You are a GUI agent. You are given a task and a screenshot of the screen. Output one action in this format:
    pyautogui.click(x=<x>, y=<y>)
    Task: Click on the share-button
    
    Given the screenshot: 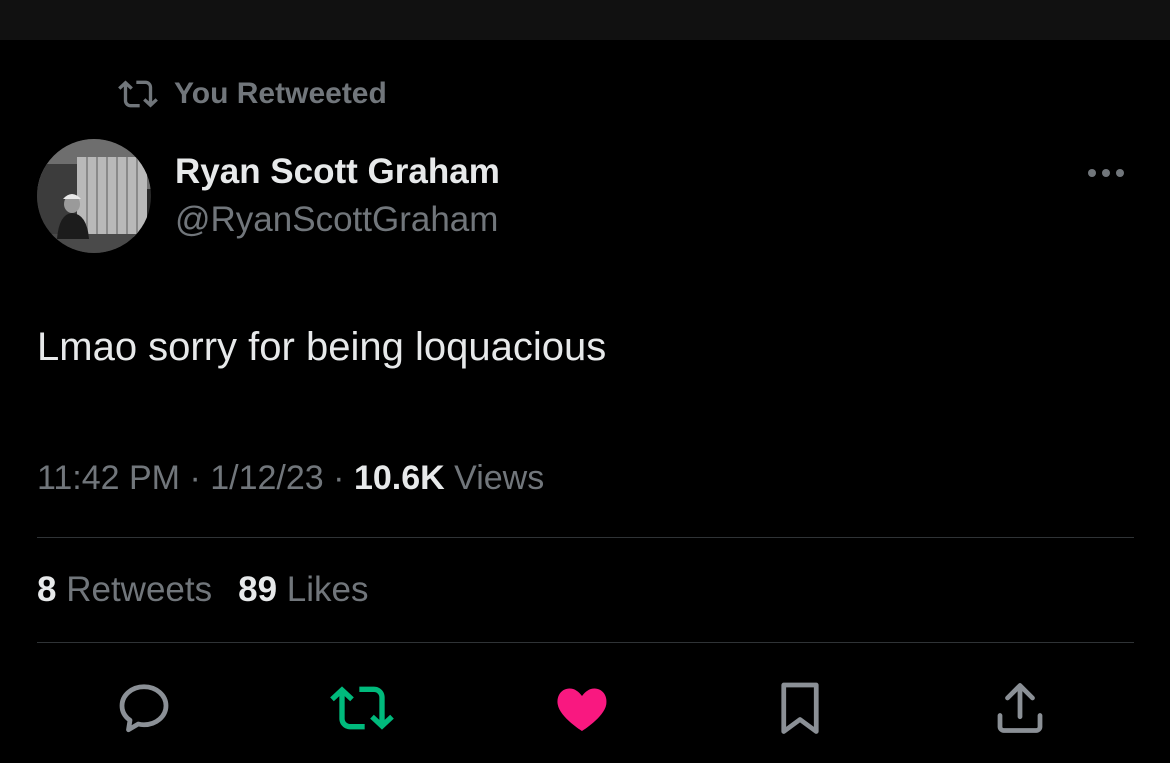 What is the action you would take?
    pyautogui.click(x=1020, y=708)
    